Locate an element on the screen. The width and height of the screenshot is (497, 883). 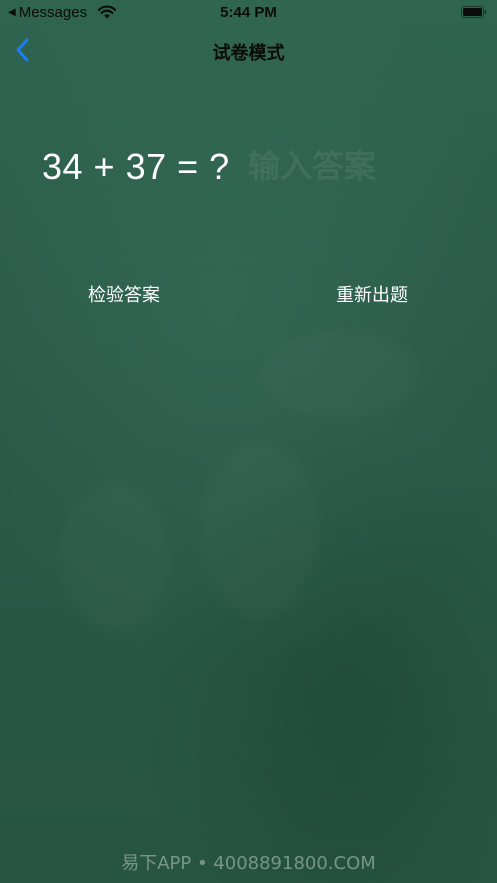
new-question-button: 重新出题 is located at coordinates (372, 294).